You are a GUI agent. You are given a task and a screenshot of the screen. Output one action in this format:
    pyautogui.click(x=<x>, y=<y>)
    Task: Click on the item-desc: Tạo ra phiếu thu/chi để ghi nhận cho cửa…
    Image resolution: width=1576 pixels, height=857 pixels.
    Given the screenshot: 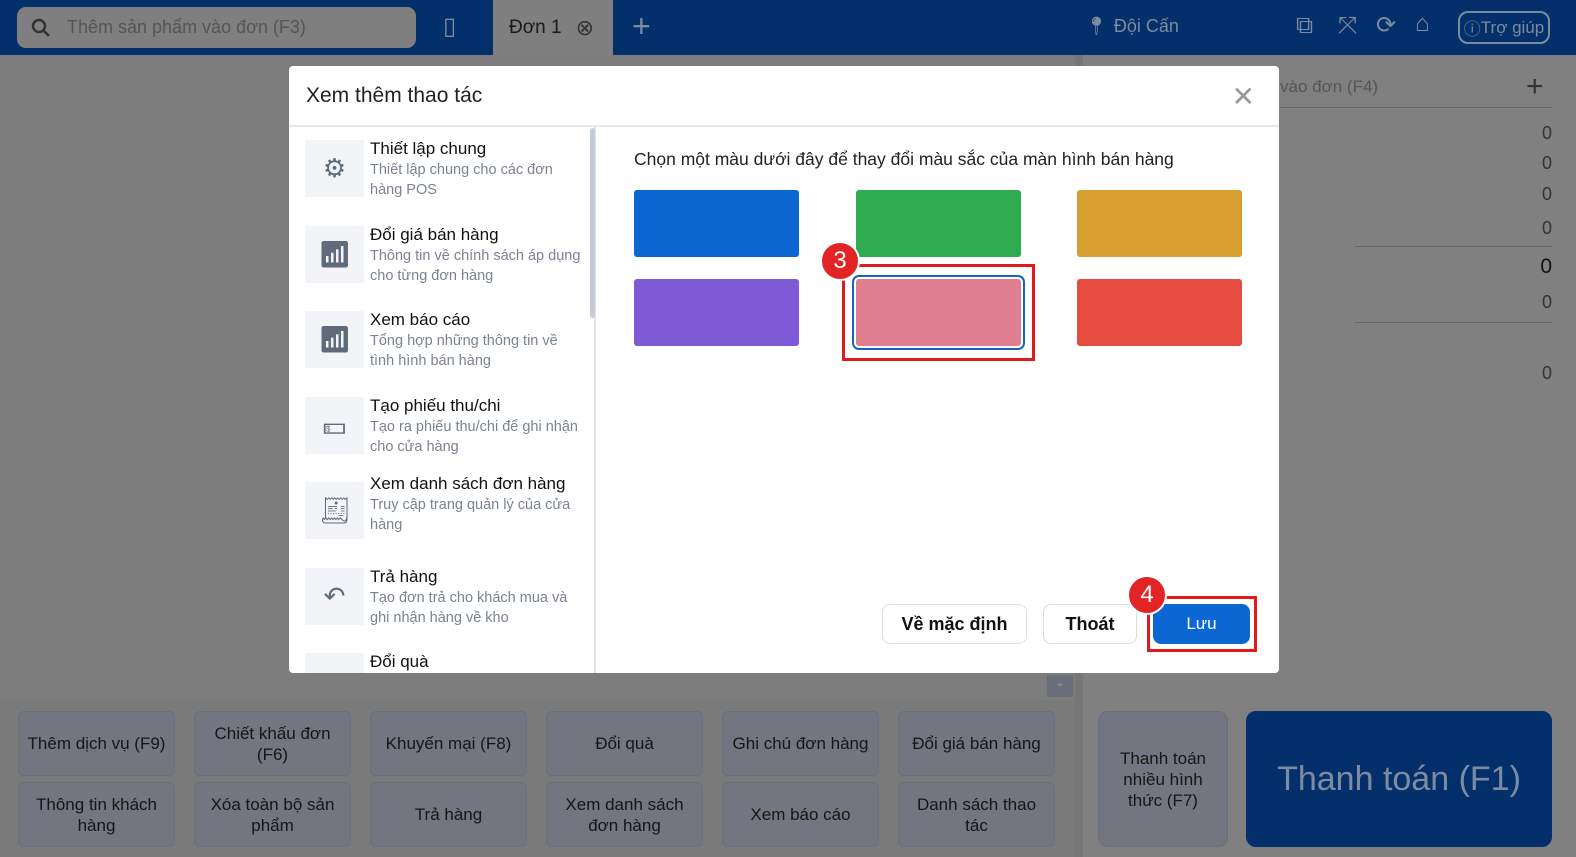 What is the action you would take?
    pyautogui.click(x=474, y=437)
    